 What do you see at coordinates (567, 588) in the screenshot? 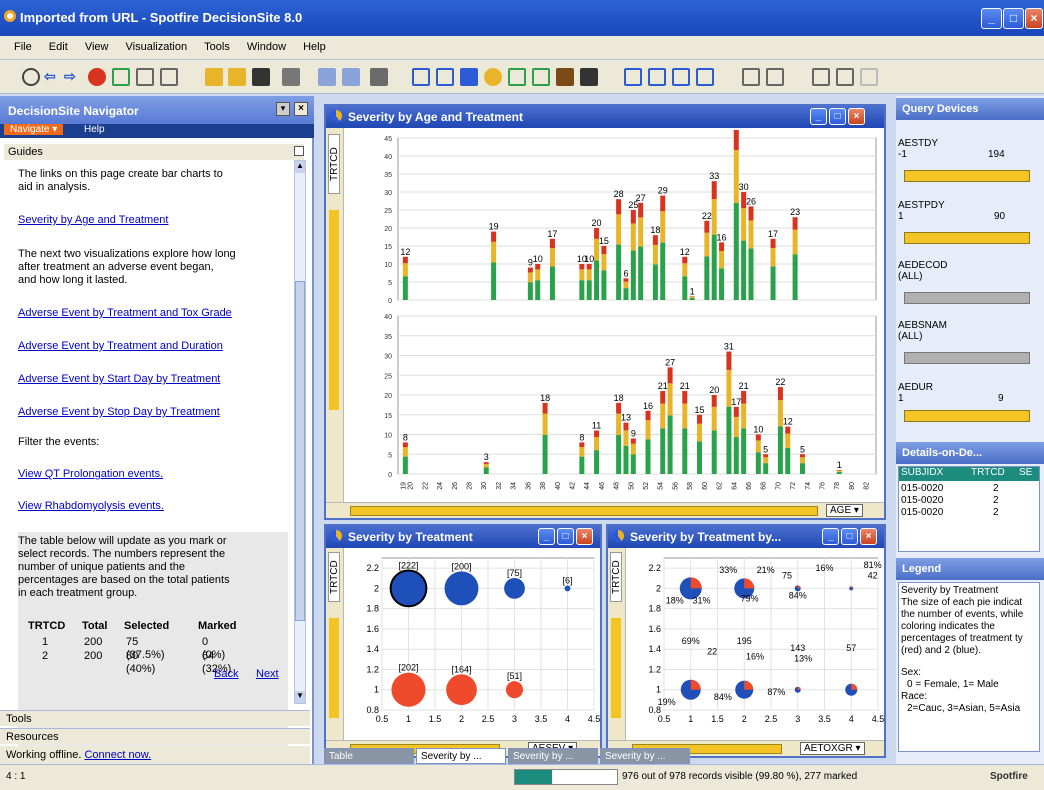
I see `bubble-point` at bounding box center [567, 588].